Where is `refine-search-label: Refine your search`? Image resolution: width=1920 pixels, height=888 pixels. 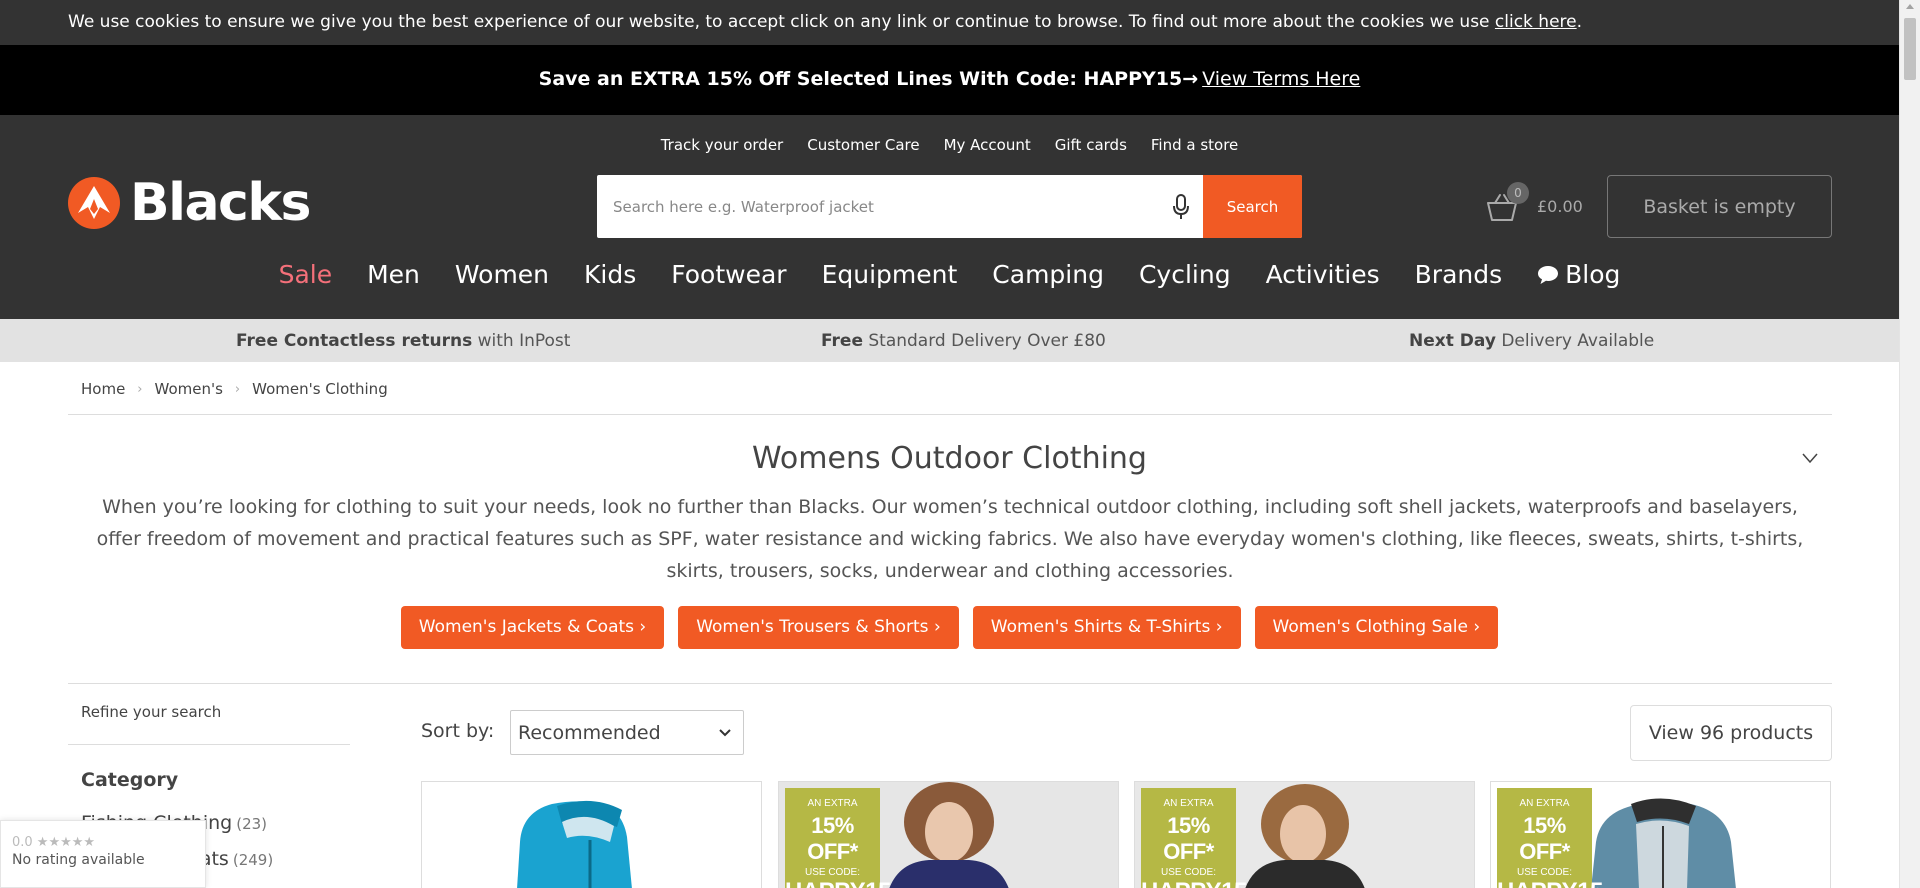
refine-search-label: Refine your search is located at coordinates (151, 712).